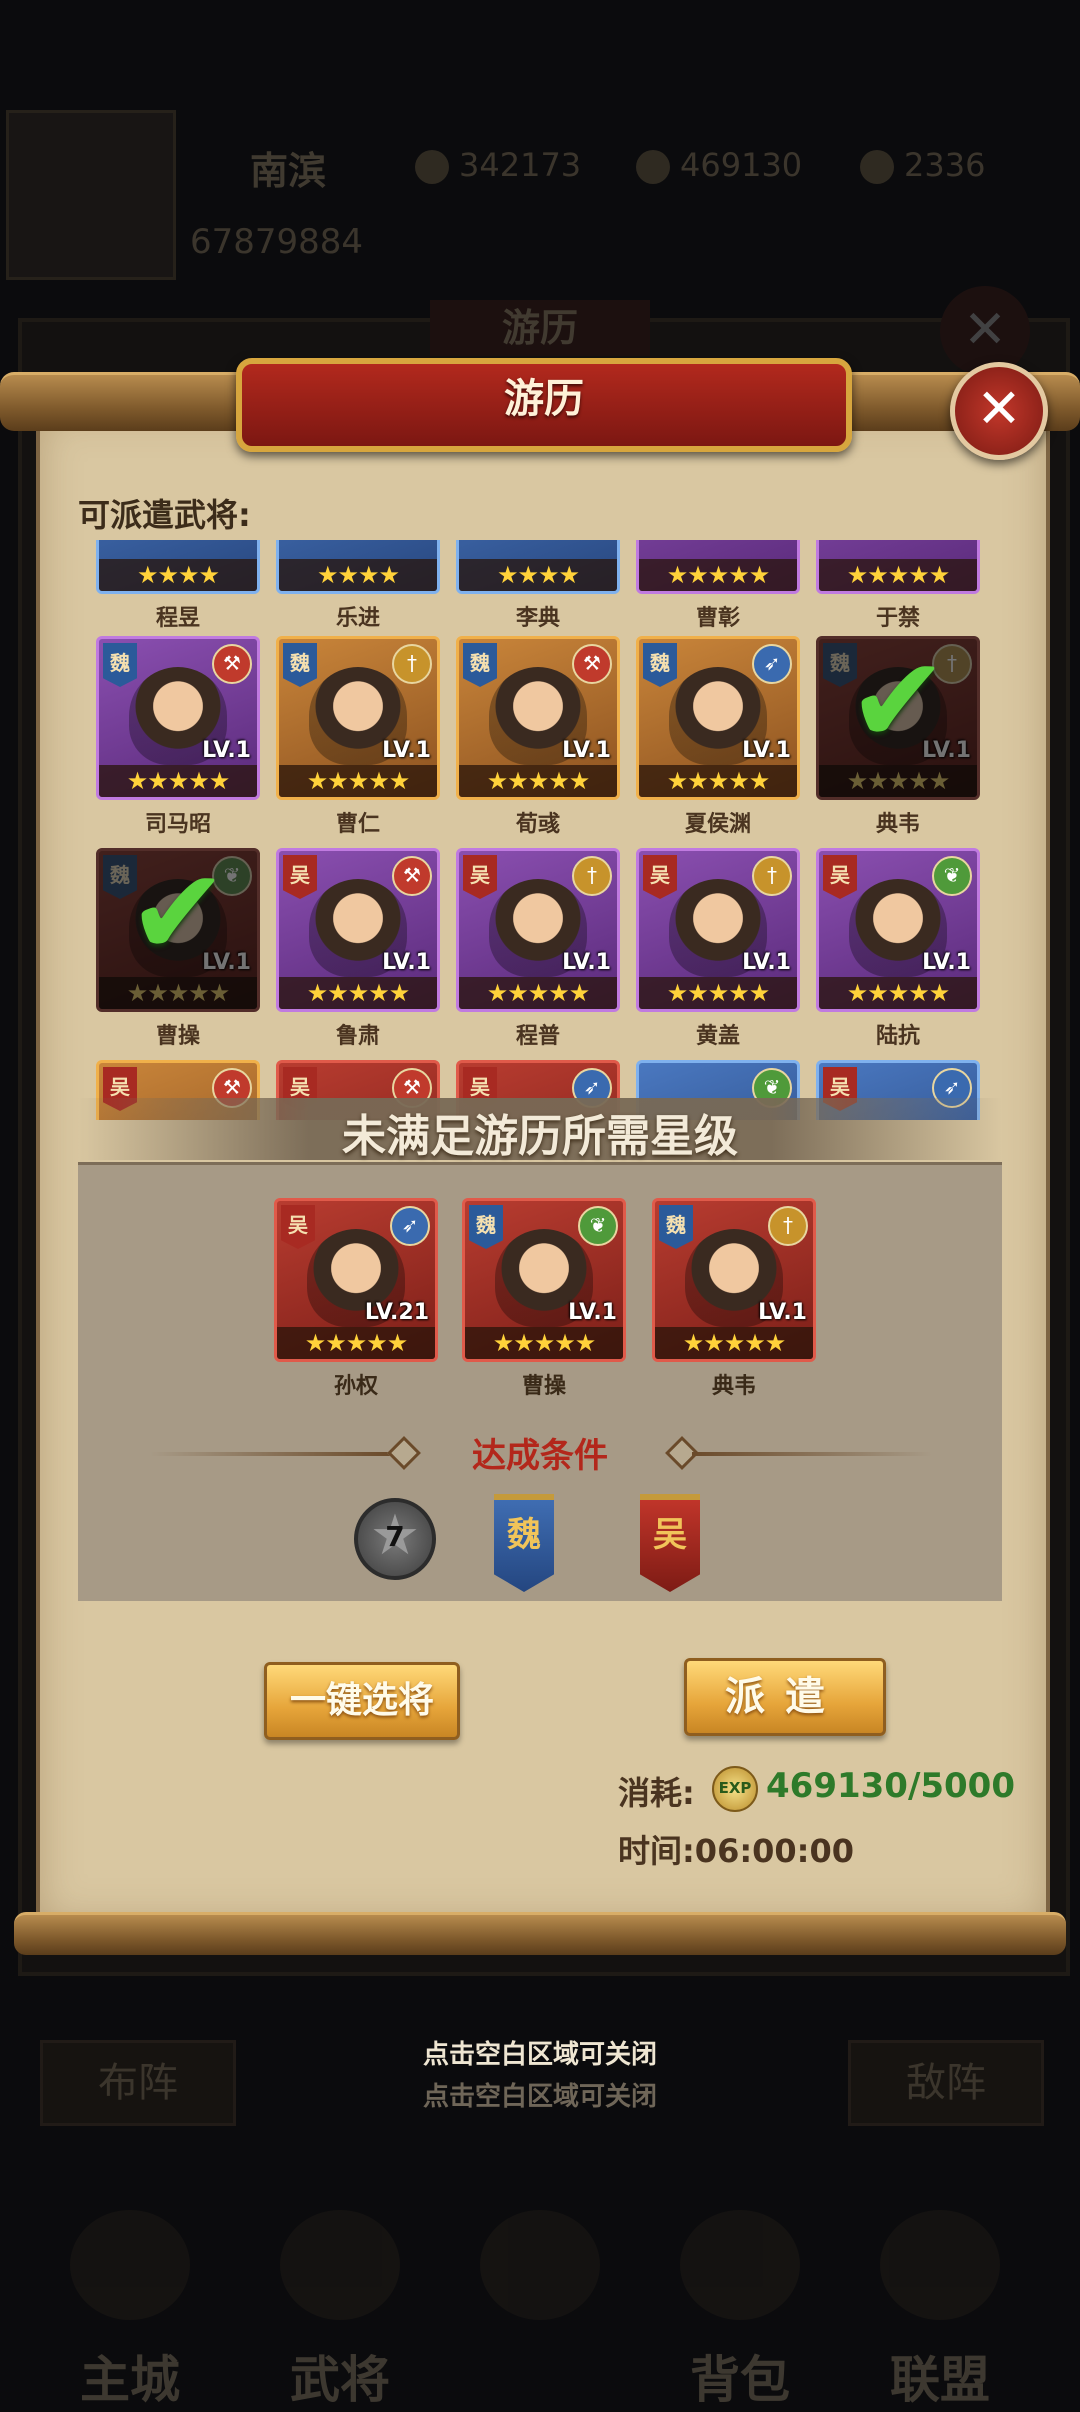 The image size is (1080, 2412). What do you see at coordinates (540, 2052) in the screenshot?
I see `close-hint: 点击空白区域可关闭` at bounding box center [540, 2052].